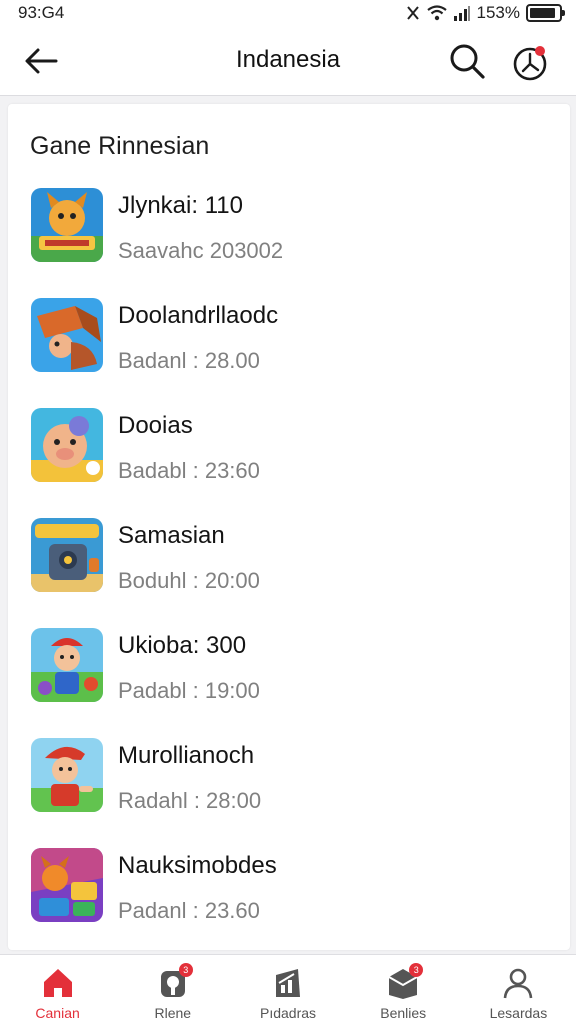 This screenshot has height=1024, width=576. Describe the element at coordinates (289, 901) in the screenshot. I see `list-item: Nauksimobdes Padanl : 23.60` at that location.